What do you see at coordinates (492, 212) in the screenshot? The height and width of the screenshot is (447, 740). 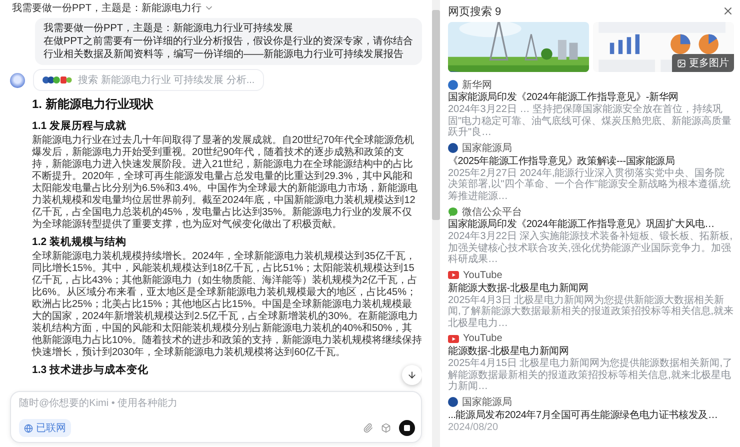 I see `source-name: 微信公众平台` at bounding box center [492, 212].